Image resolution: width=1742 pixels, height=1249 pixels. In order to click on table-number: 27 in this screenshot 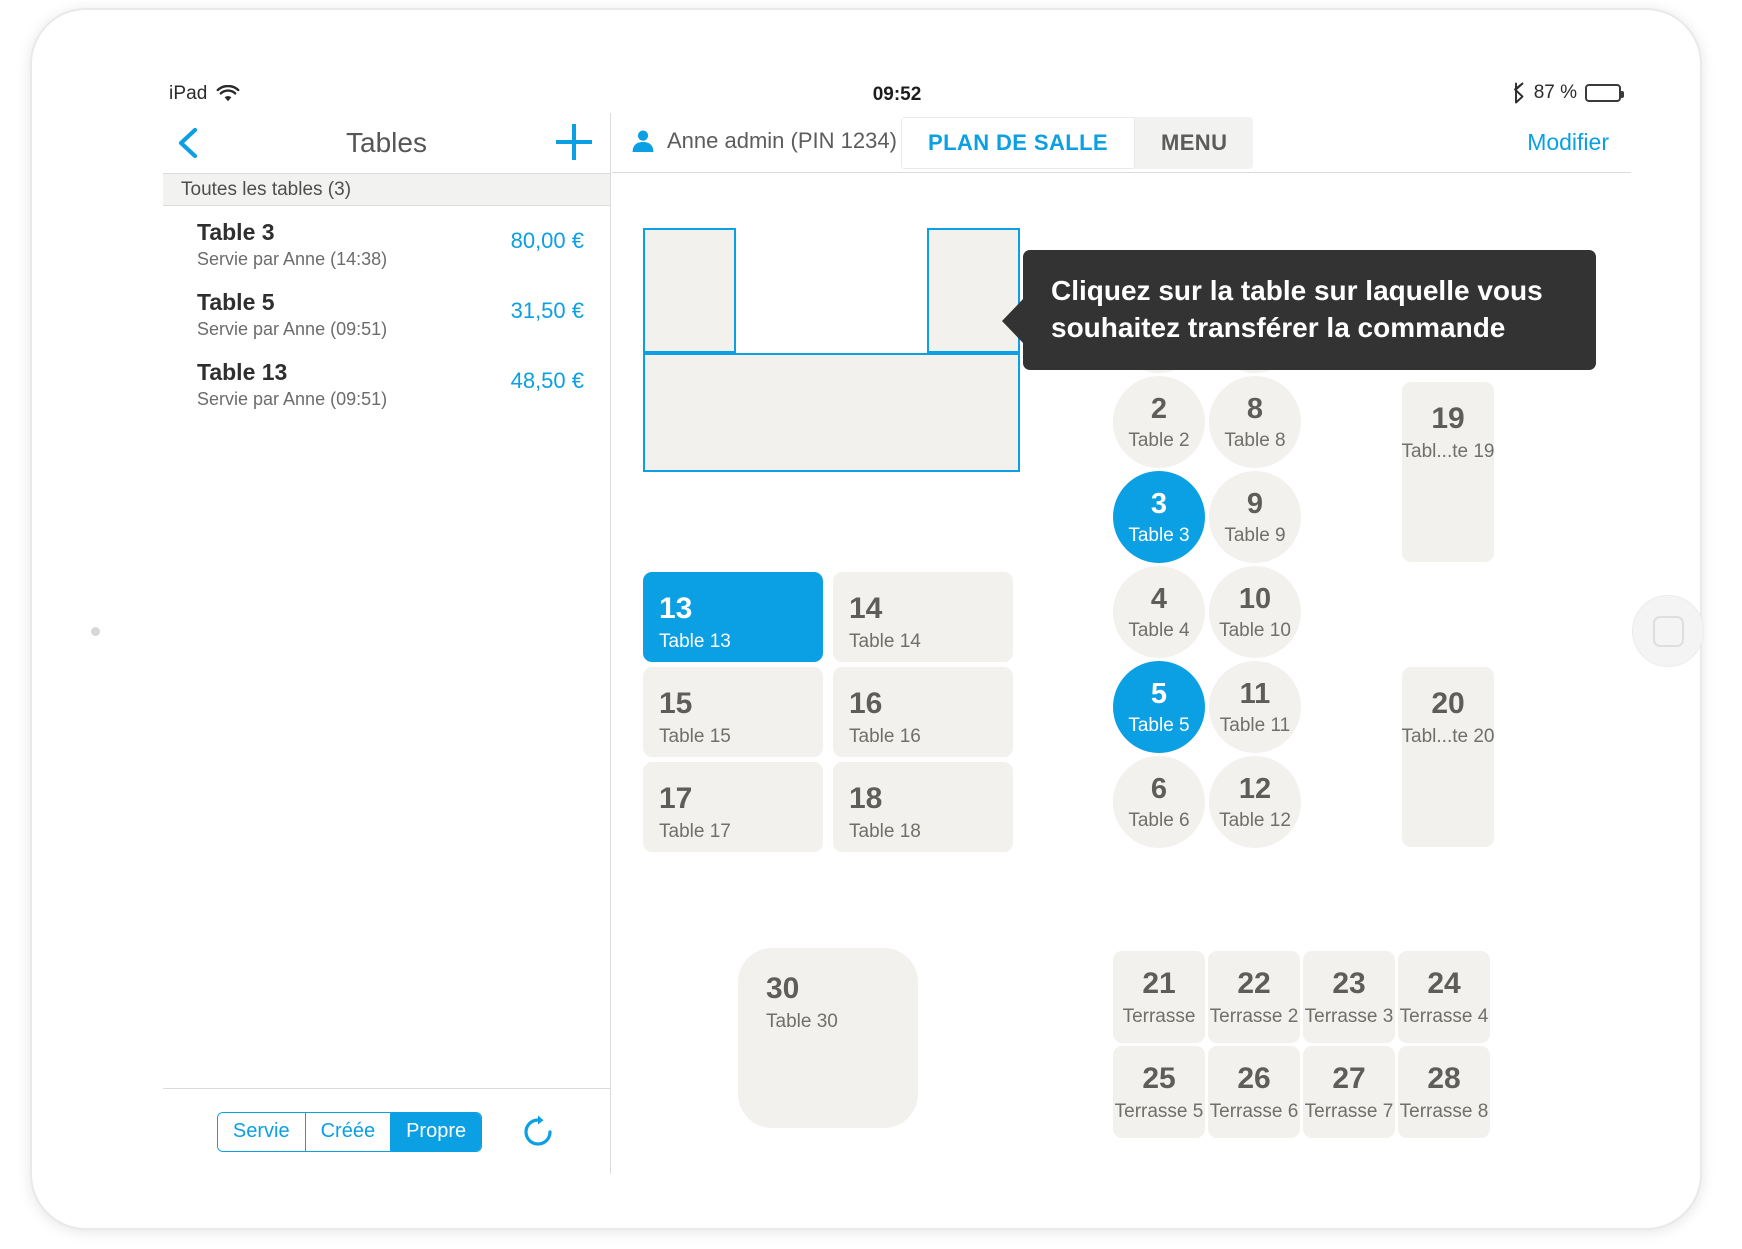, I will do `click(1349, 1078)`.